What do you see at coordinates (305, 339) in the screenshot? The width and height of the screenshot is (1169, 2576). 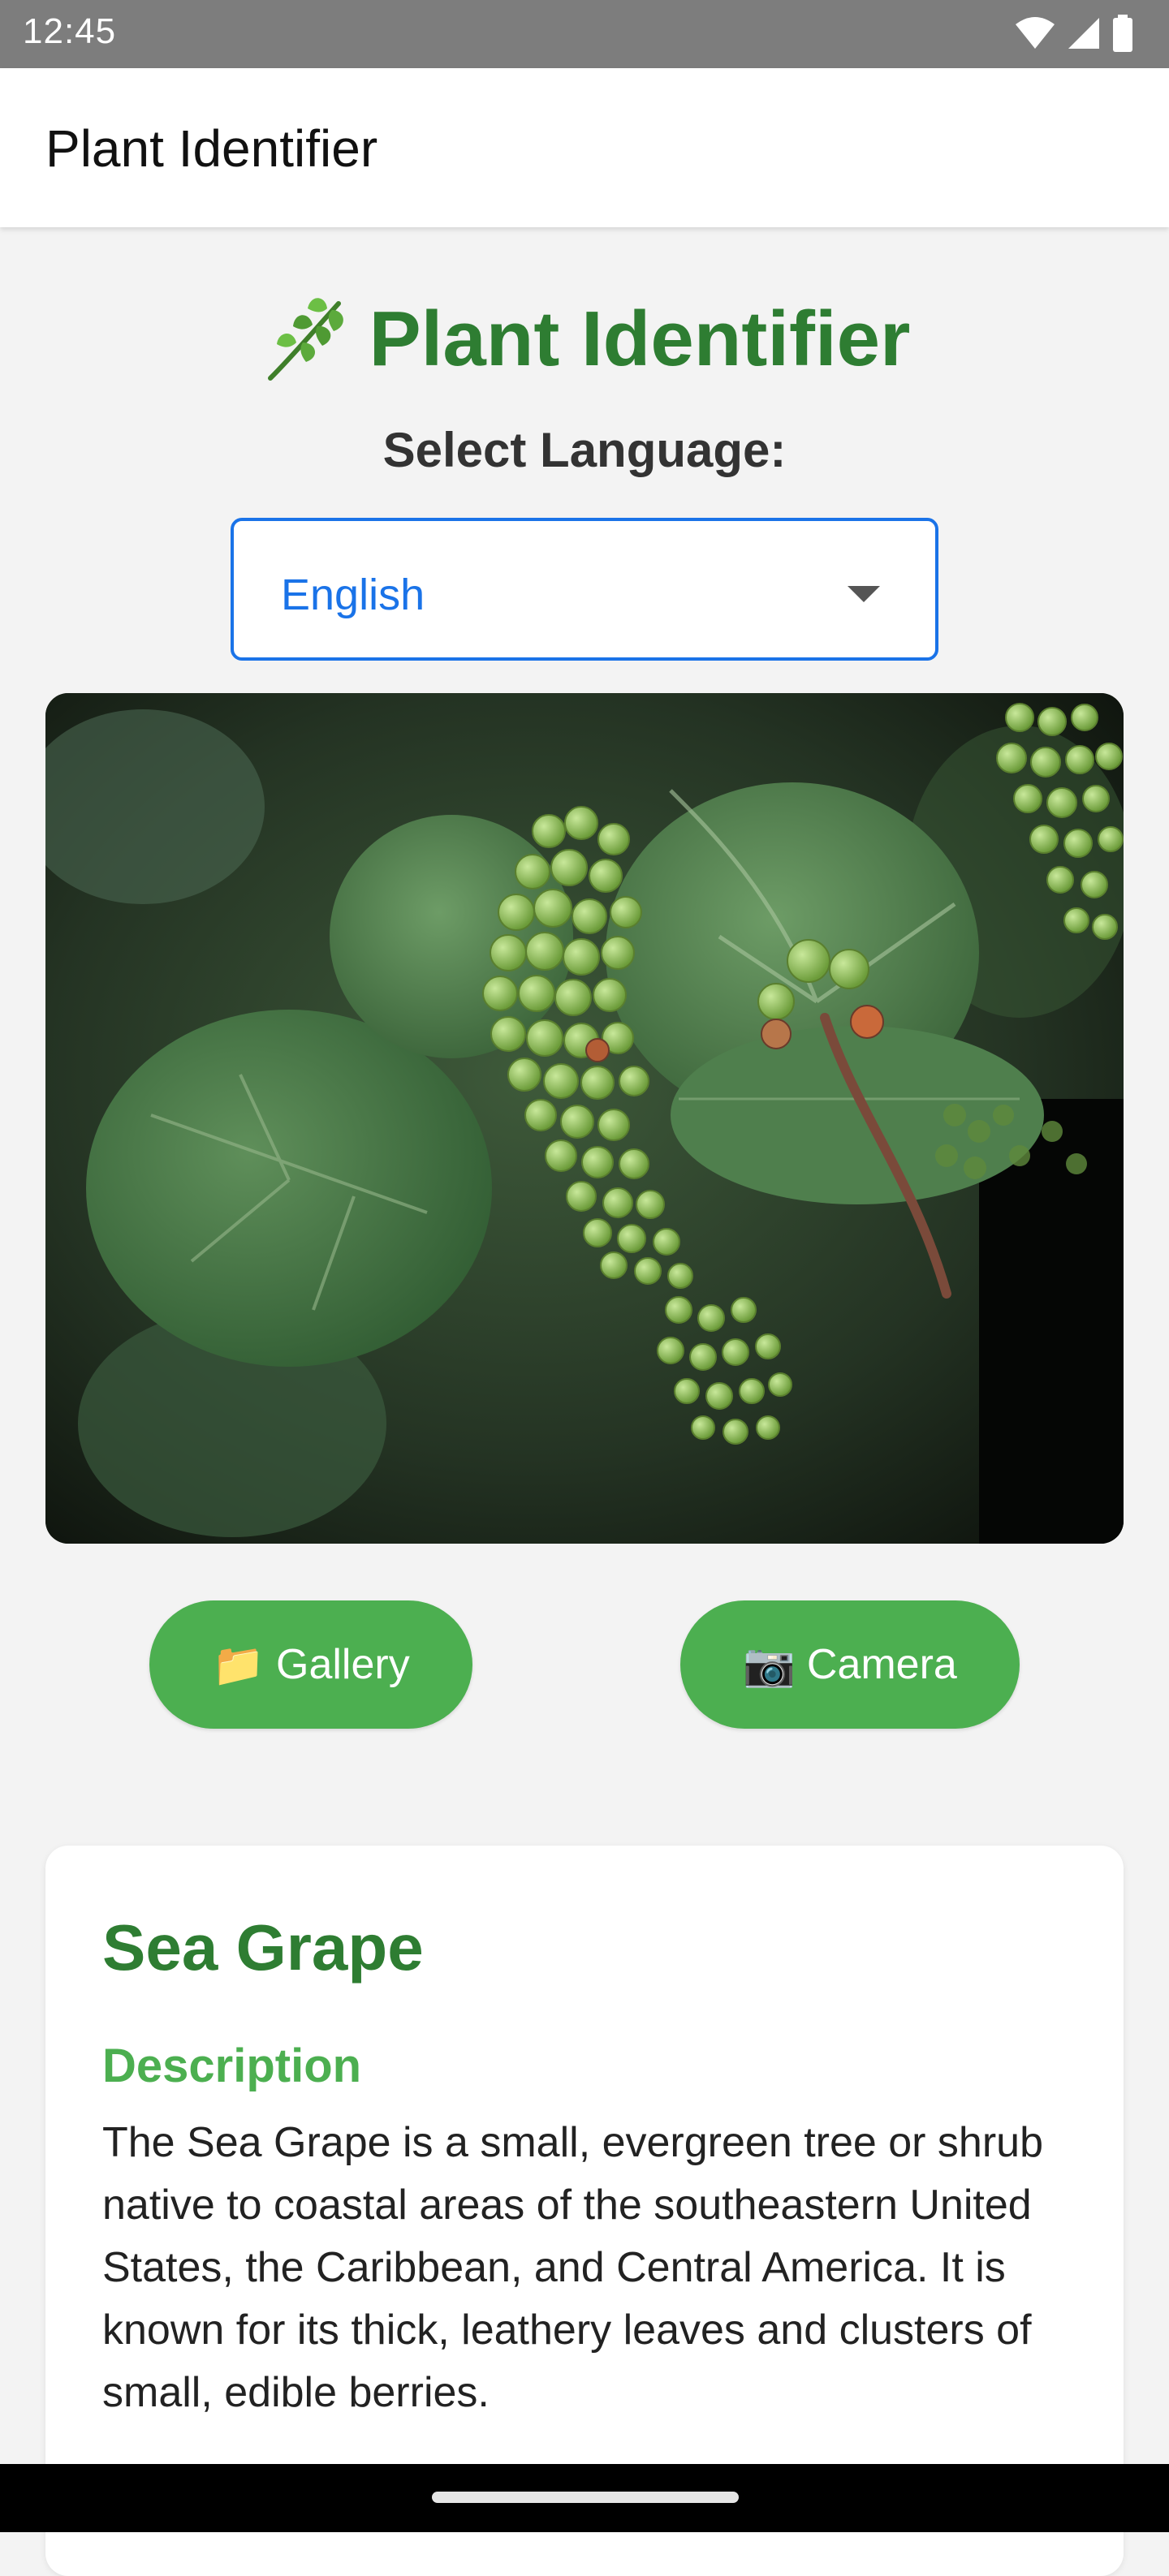 I see `herb-leaf-icon` at bounding box center [305, 339].